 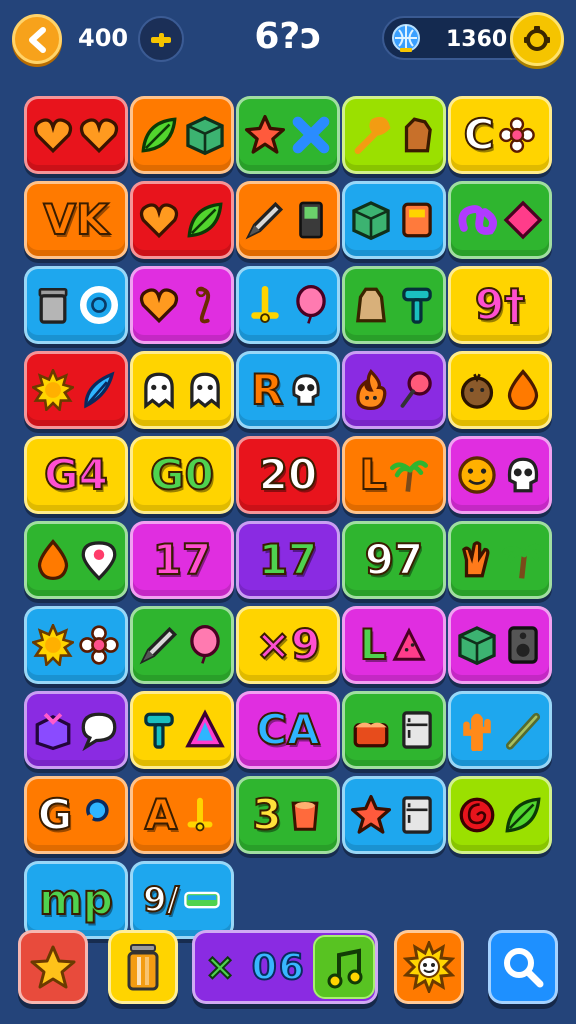 What do you see at coordinates (476, 559) in the screenshot?
I see `hand-icon` at bounding box center [476, 559].